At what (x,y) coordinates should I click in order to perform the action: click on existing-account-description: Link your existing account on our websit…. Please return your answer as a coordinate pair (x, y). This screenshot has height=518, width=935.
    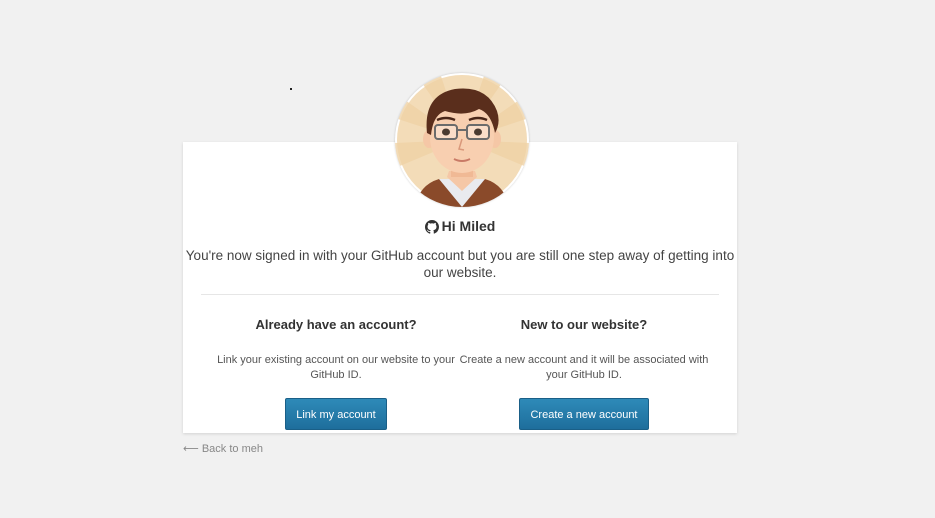
    Looking at the image, I should click on (336, 367).